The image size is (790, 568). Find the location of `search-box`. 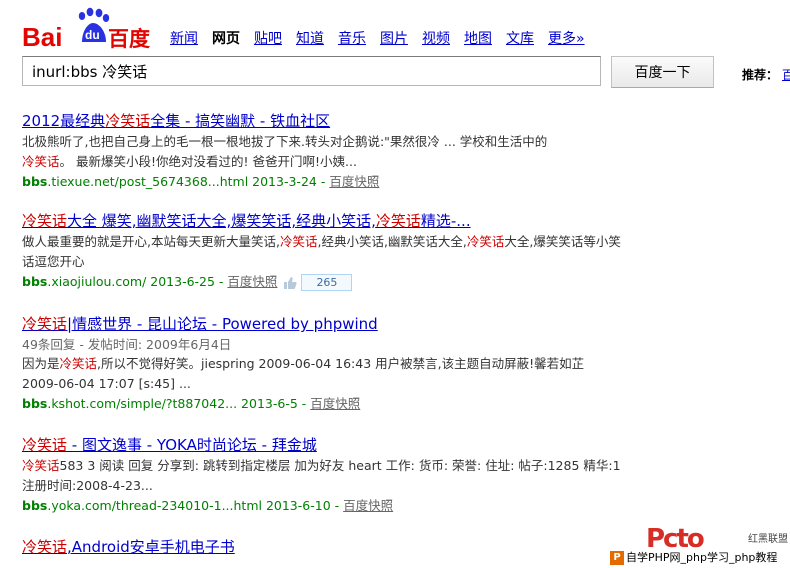

search-box is located at coordinates (311, 71).